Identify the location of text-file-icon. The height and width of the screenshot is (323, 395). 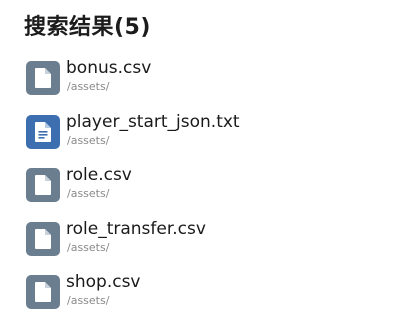
(43, 131).